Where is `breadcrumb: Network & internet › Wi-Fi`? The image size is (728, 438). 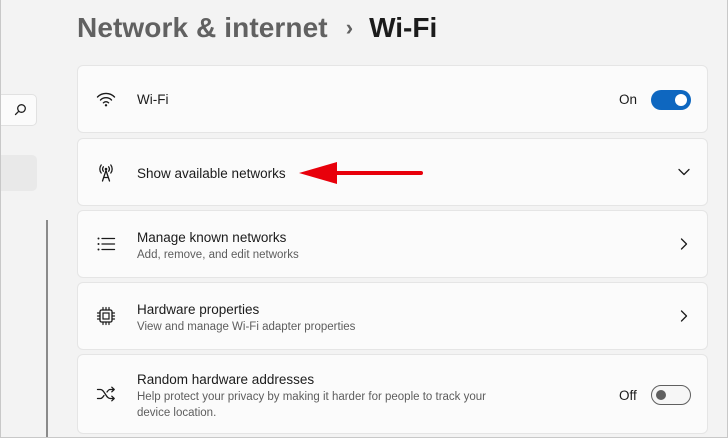 breadcrumb: Network & internet › Wi-Fi is located at coordinates (257, 28).